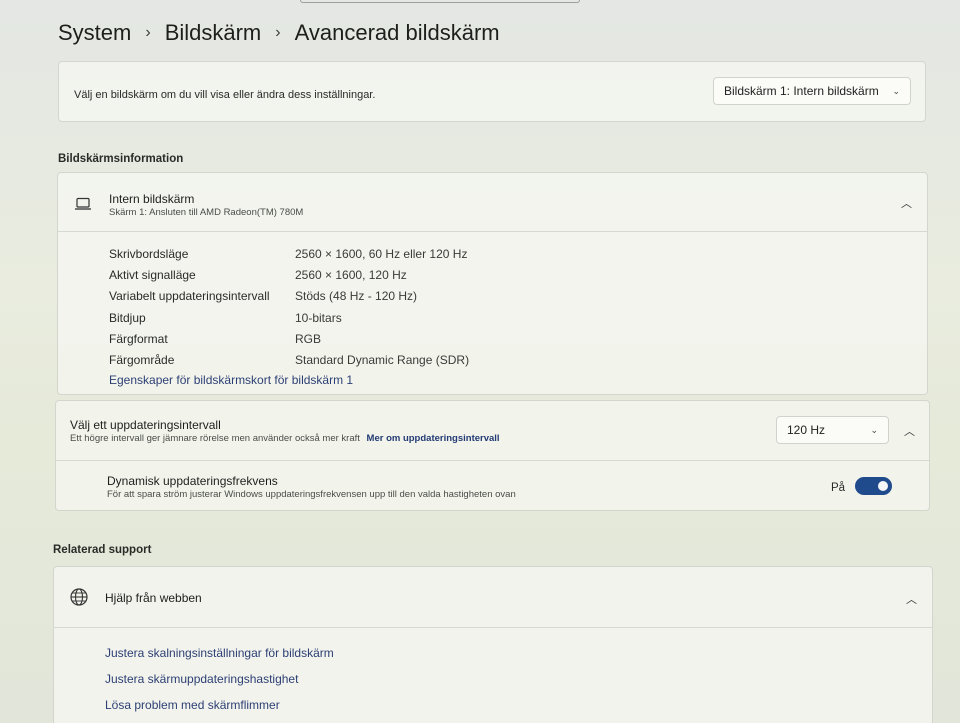 Image resolution: width=960 pixels, height=723 pixels. Describe the element at coordinates (308, 338) in the screenshot. I see `info-value: RGB` at that location.